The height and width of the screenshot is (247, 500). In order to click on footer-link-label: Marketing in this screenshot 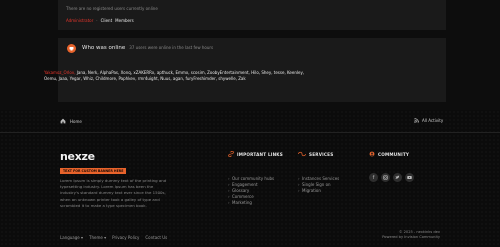, I will do `click(242, 202)`.